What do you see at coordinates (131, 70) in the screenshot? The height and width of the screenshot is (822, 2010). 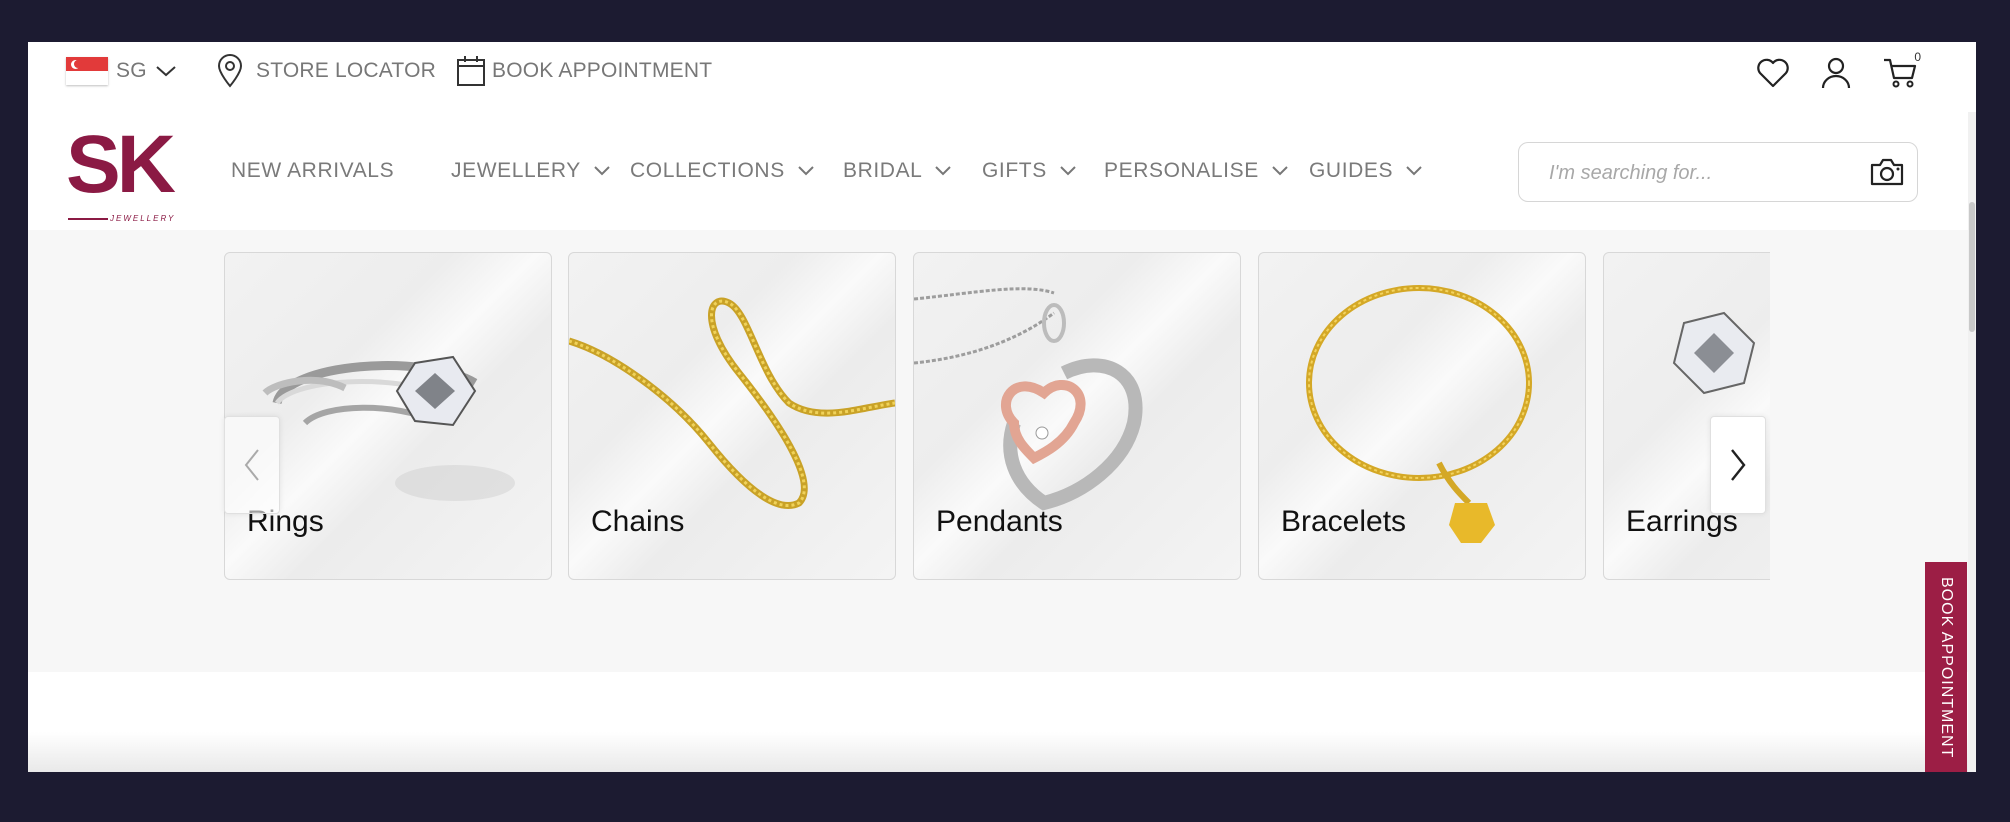 I see `country-code: SG` at bounding box center [131, 70].